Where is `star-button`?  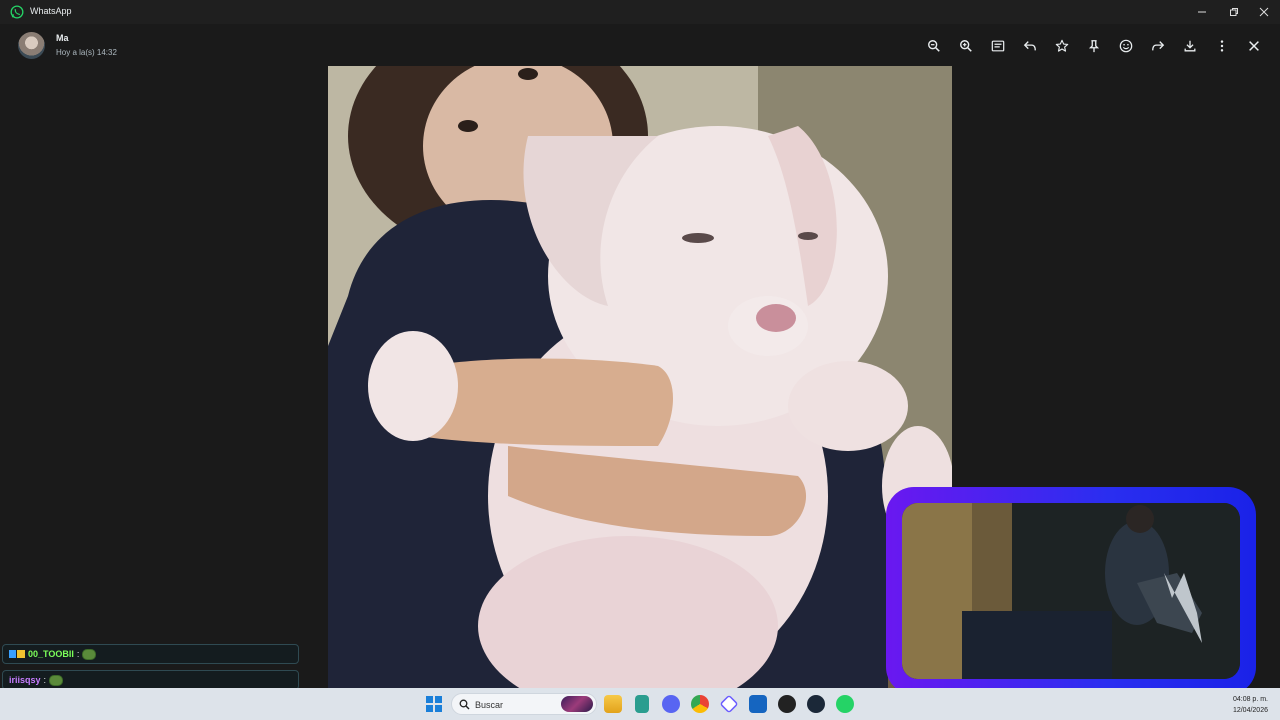 star-button is located at coordinates (1062, 46).